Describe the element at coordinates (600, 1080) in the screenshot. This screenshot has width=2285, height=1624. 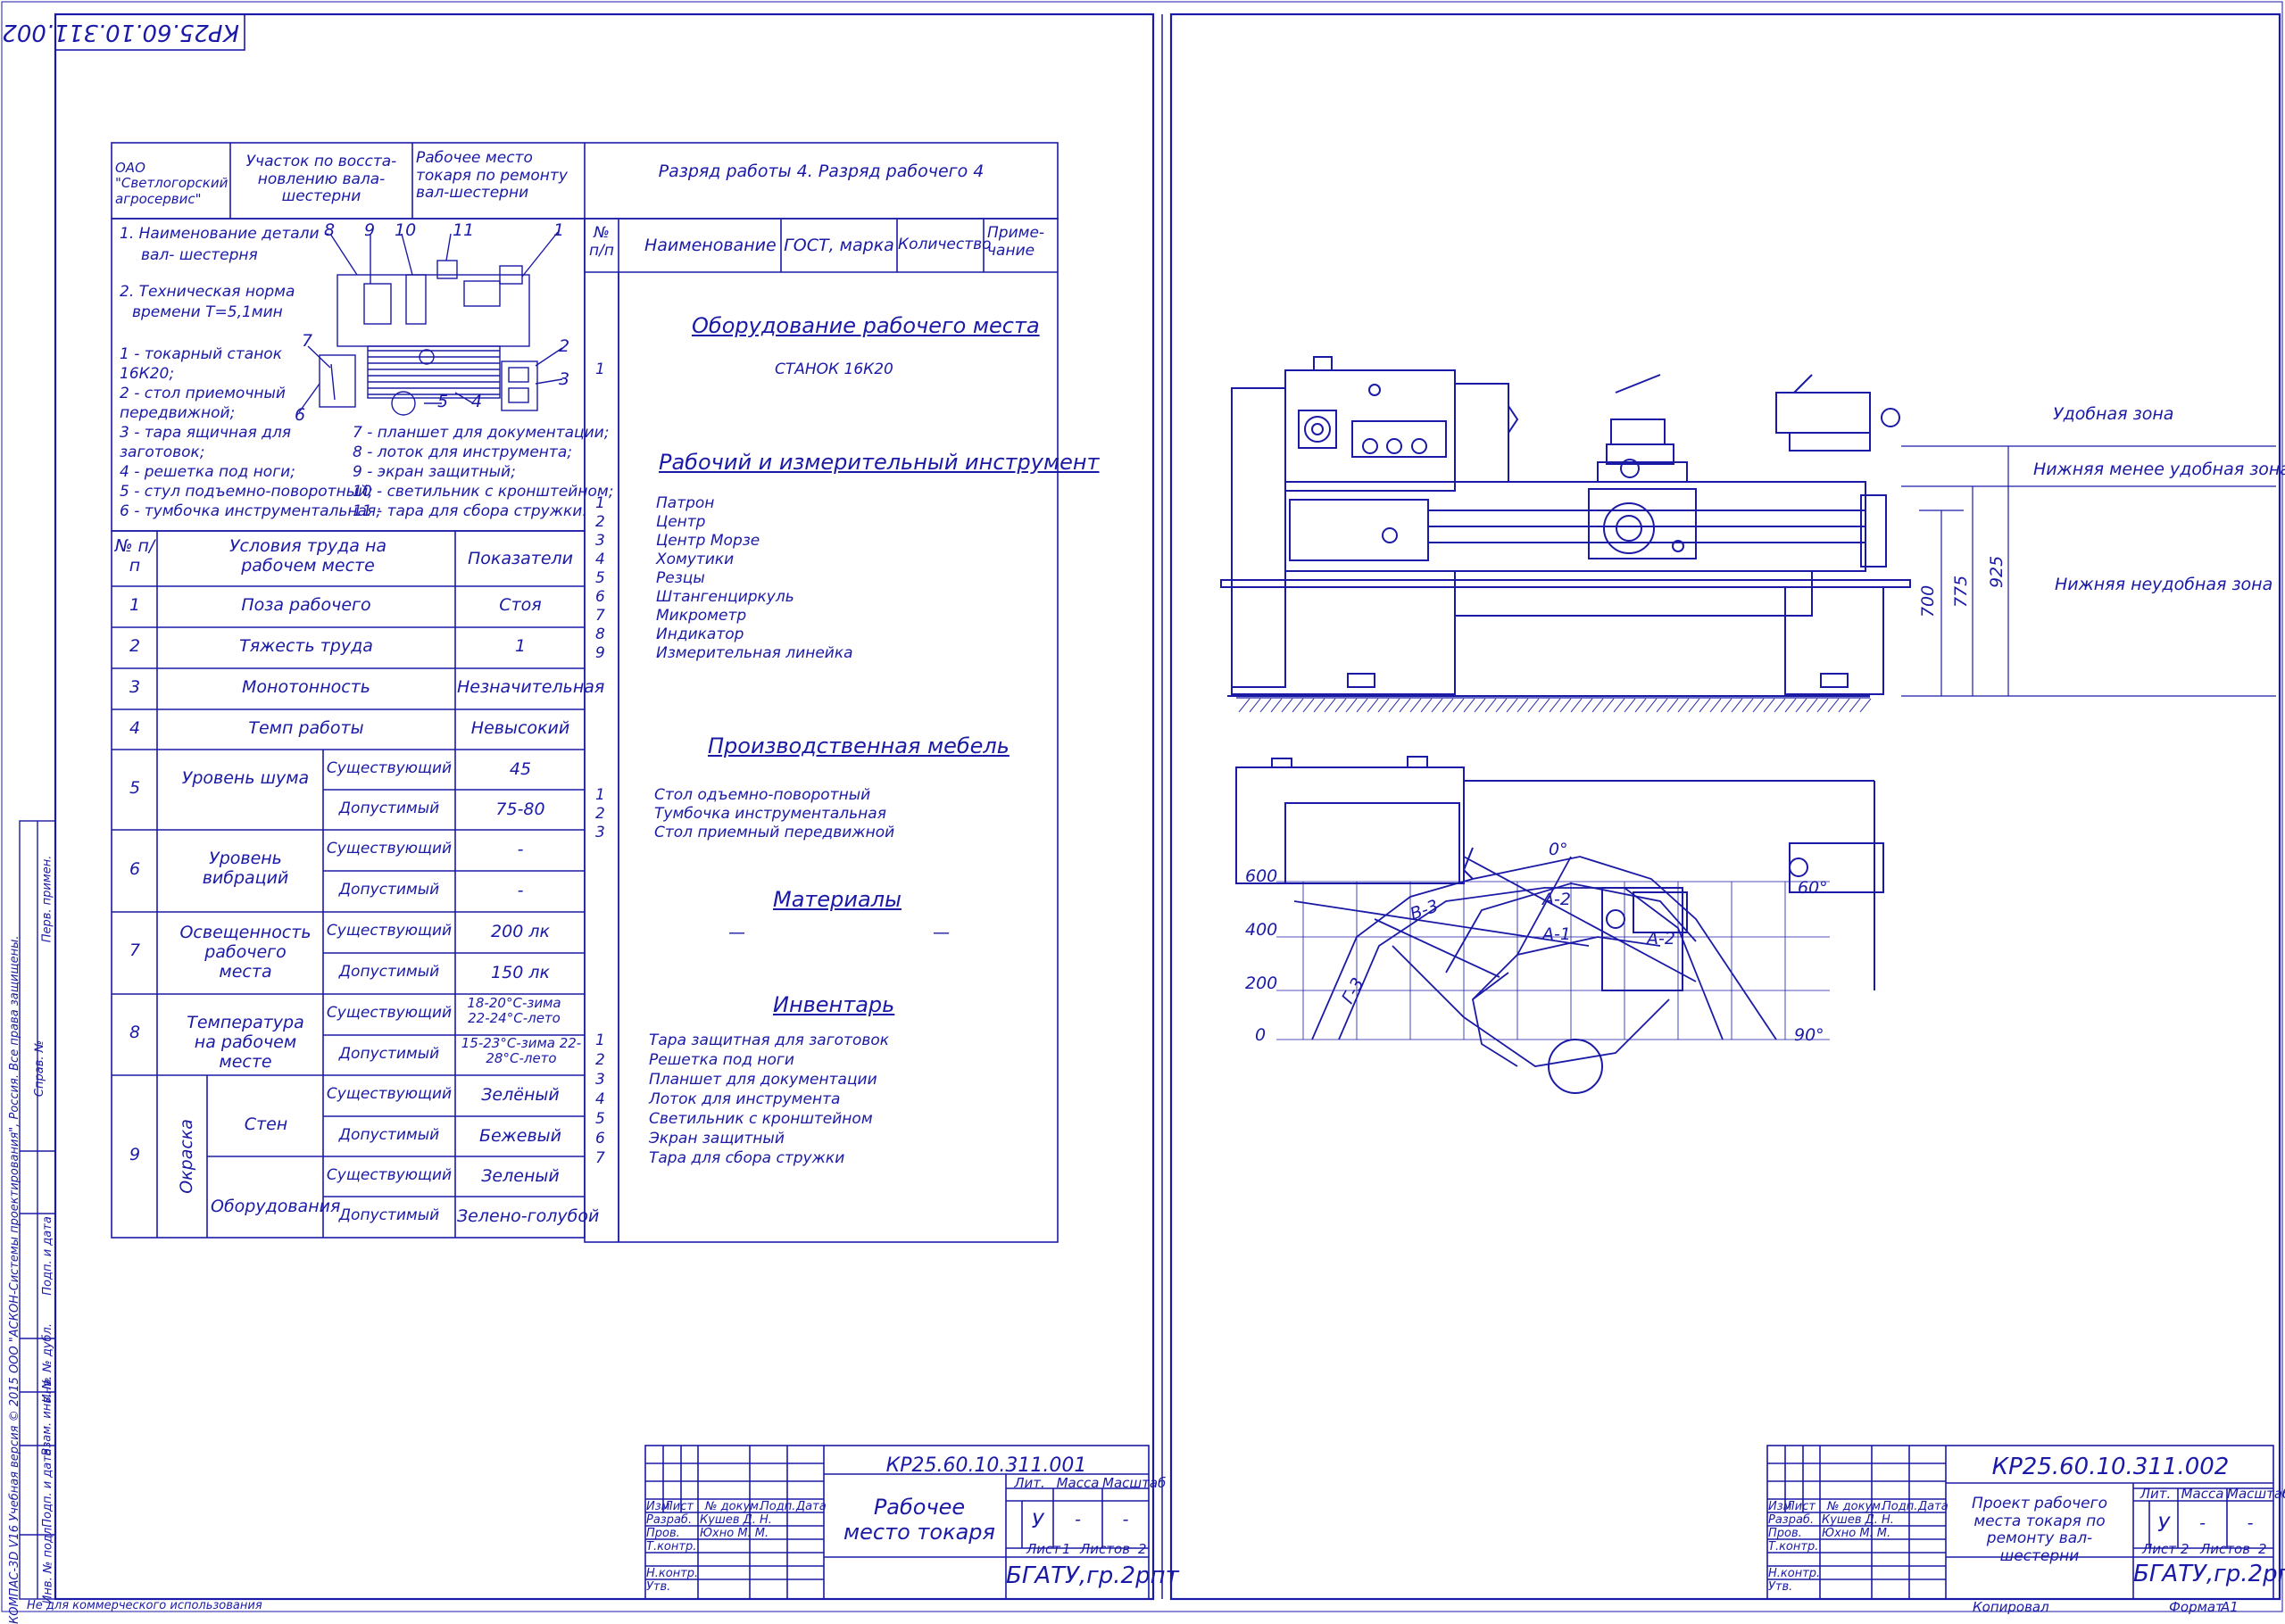
I see `inventory-number: 3` at that location.